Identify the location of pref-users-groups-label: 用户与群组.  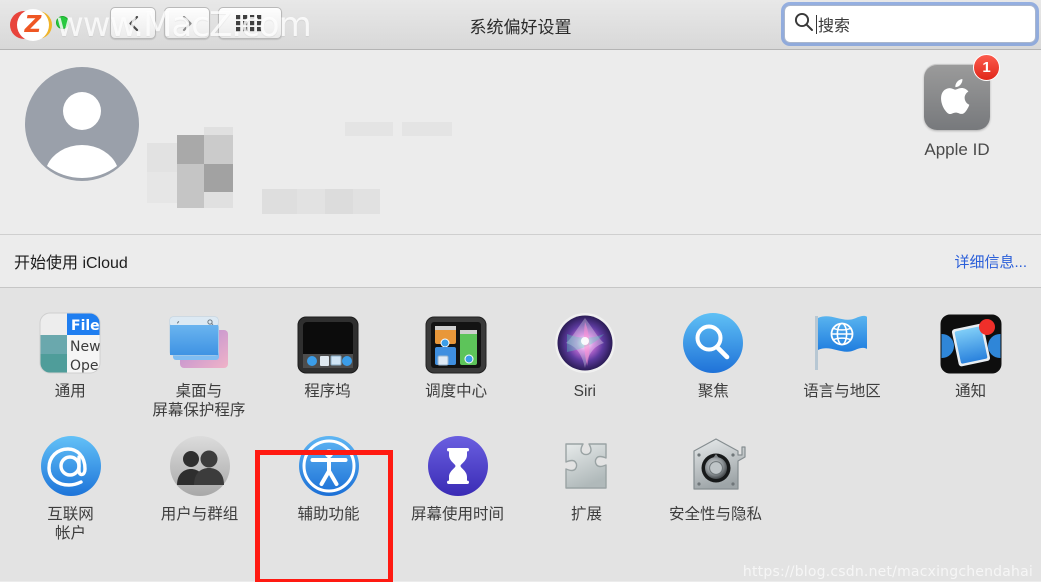
(199, 514).